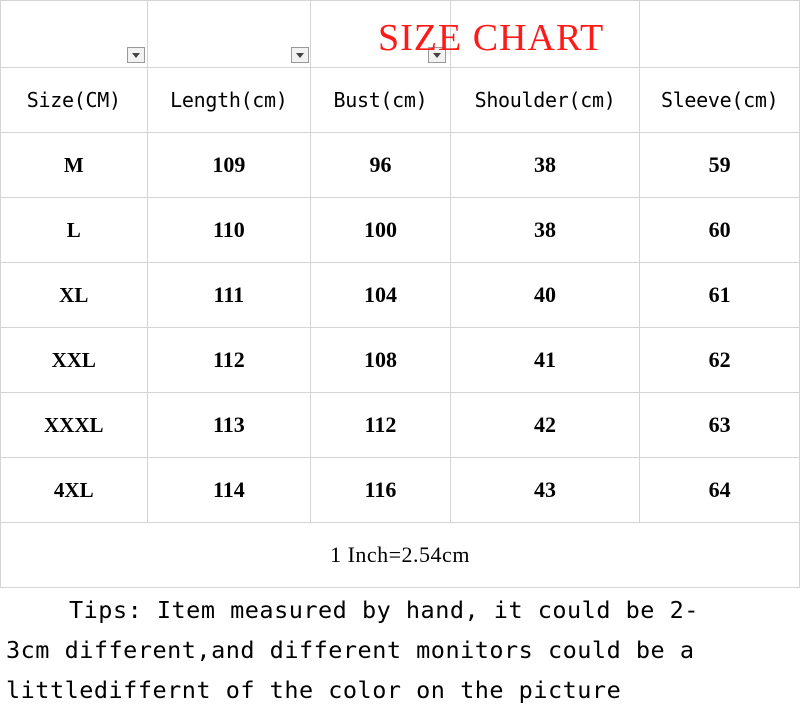 The width and height of the screenshot is (800, 710). What do you see at coordinates (229, 425) in the screenshot?
I see `length-cell: 113` at bounding box center [229, 425].